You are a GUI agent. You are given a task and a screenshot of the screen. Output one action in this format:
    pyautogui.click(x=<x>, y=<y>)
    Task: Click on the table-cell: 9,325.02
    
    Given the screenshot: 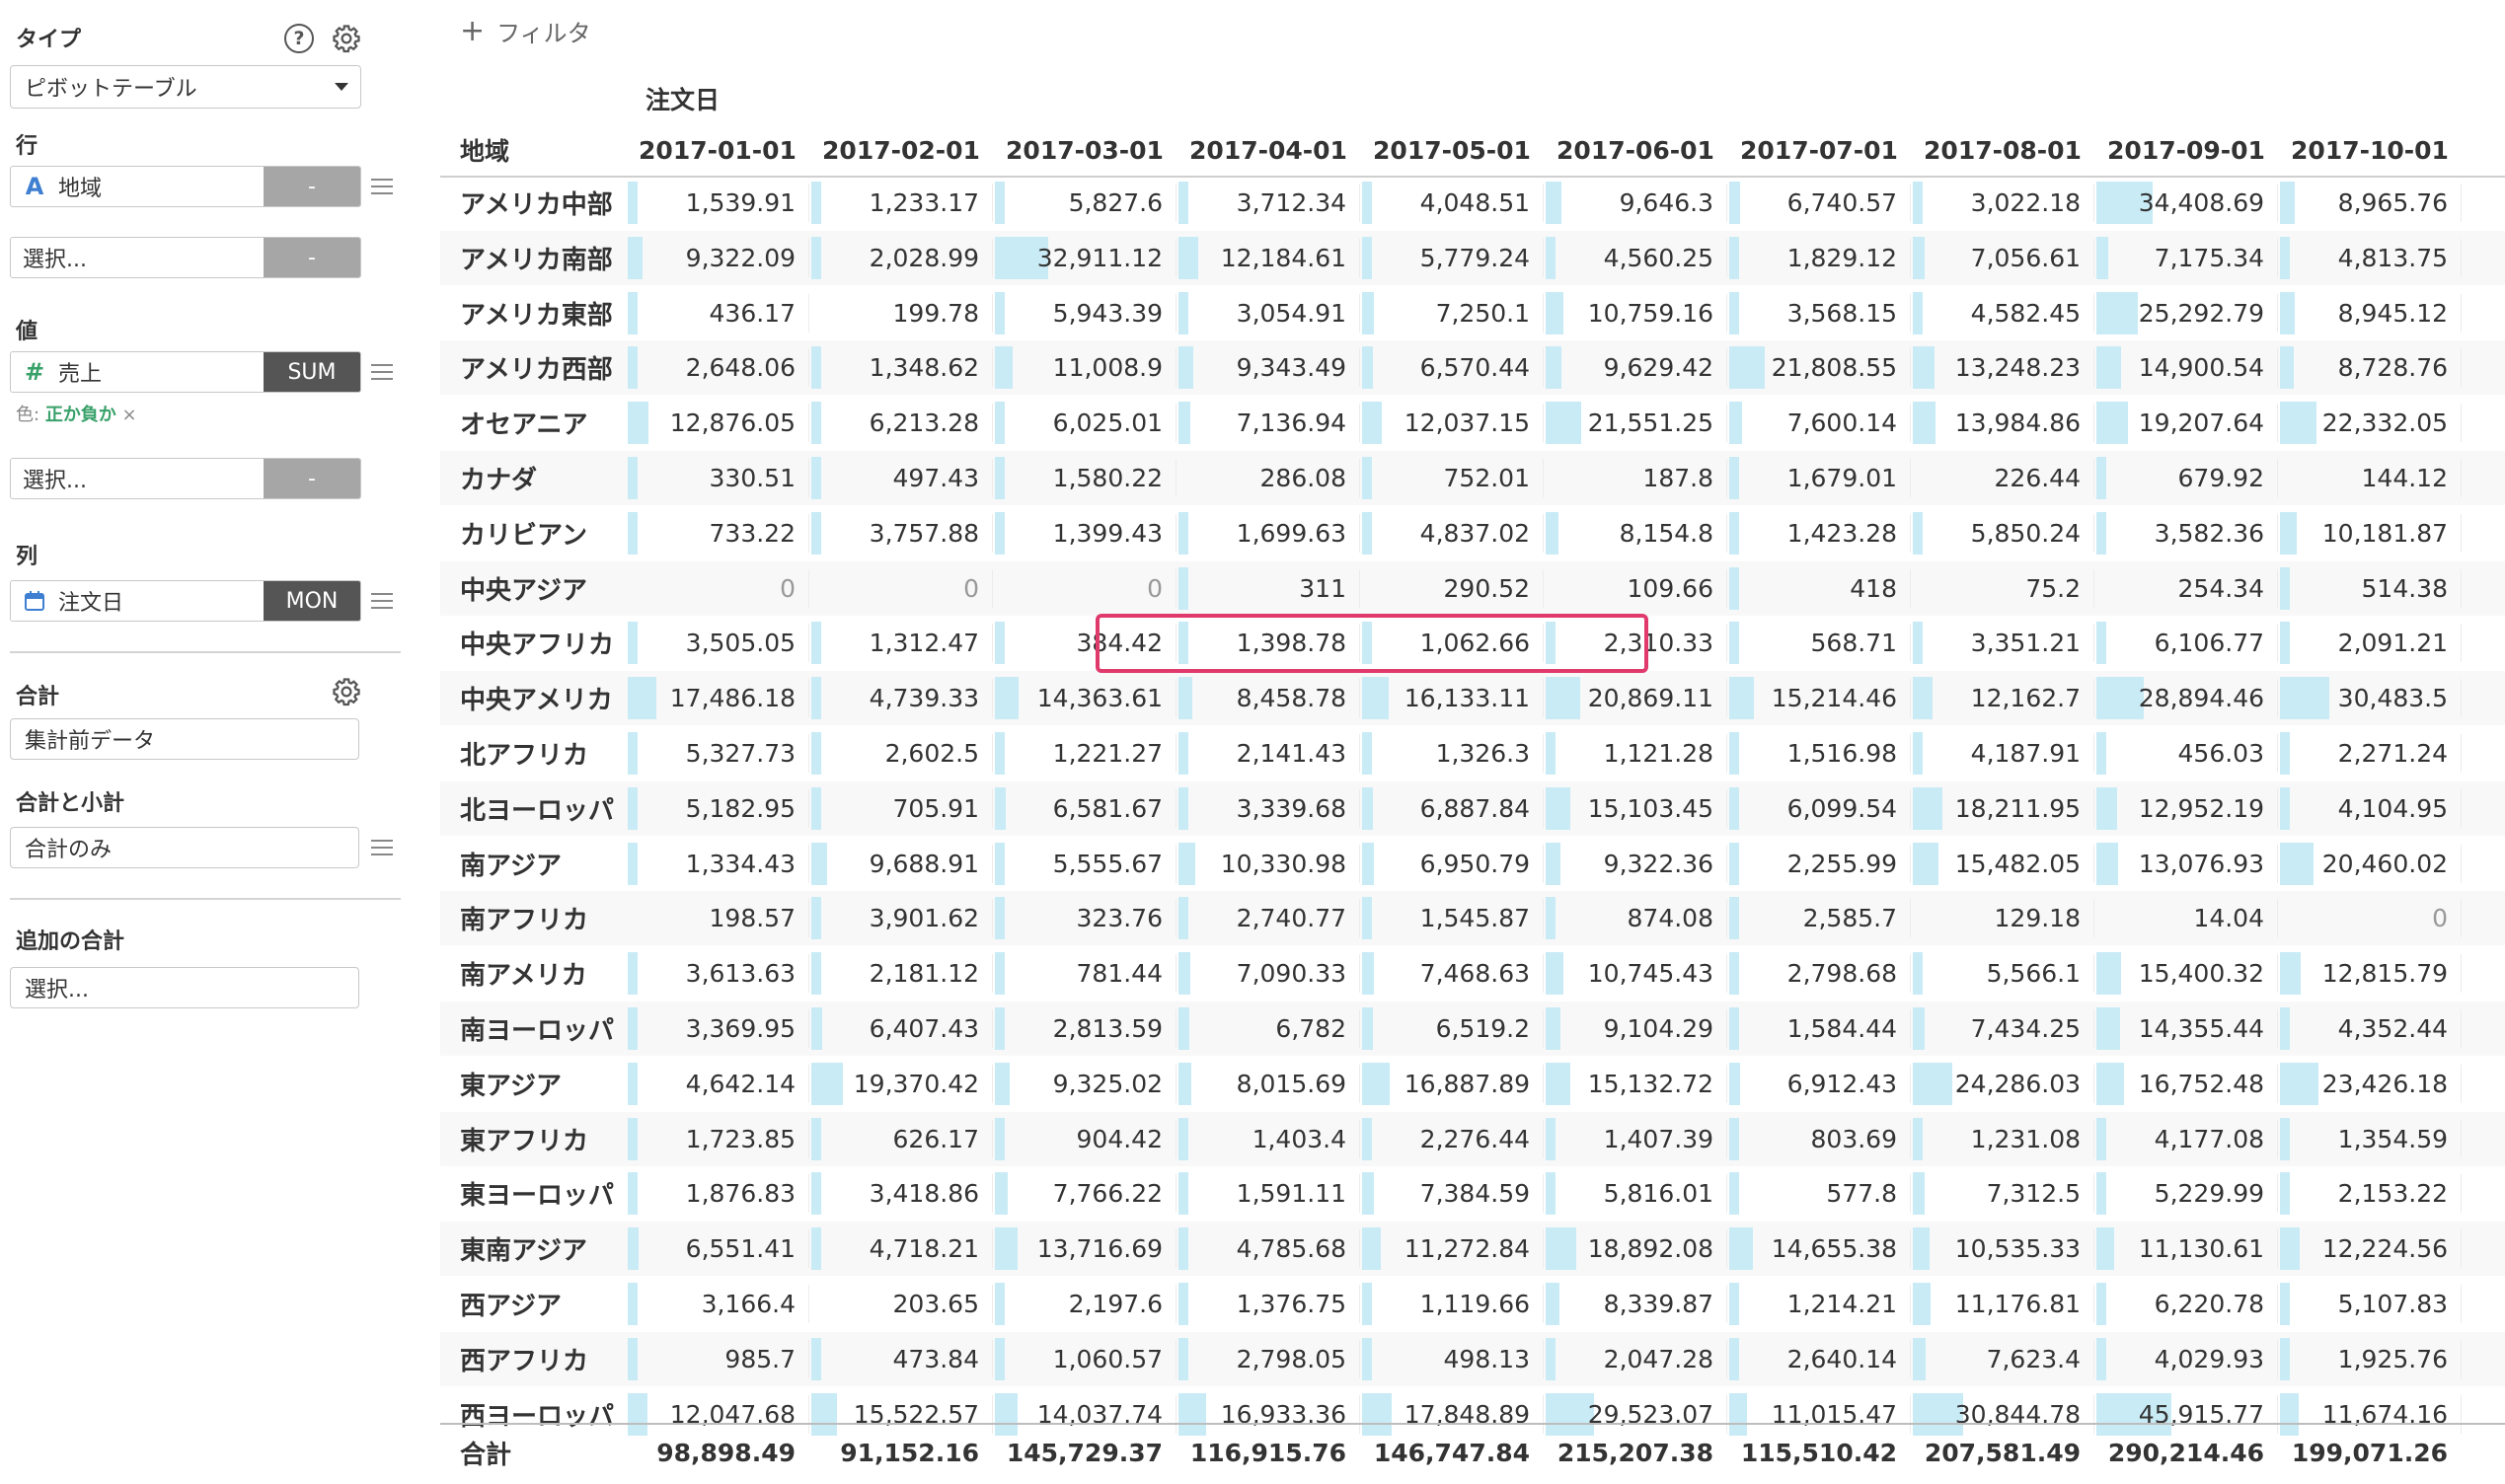 What is the action you would take?
    pyautogui.click(x=1085, y=1084)
    